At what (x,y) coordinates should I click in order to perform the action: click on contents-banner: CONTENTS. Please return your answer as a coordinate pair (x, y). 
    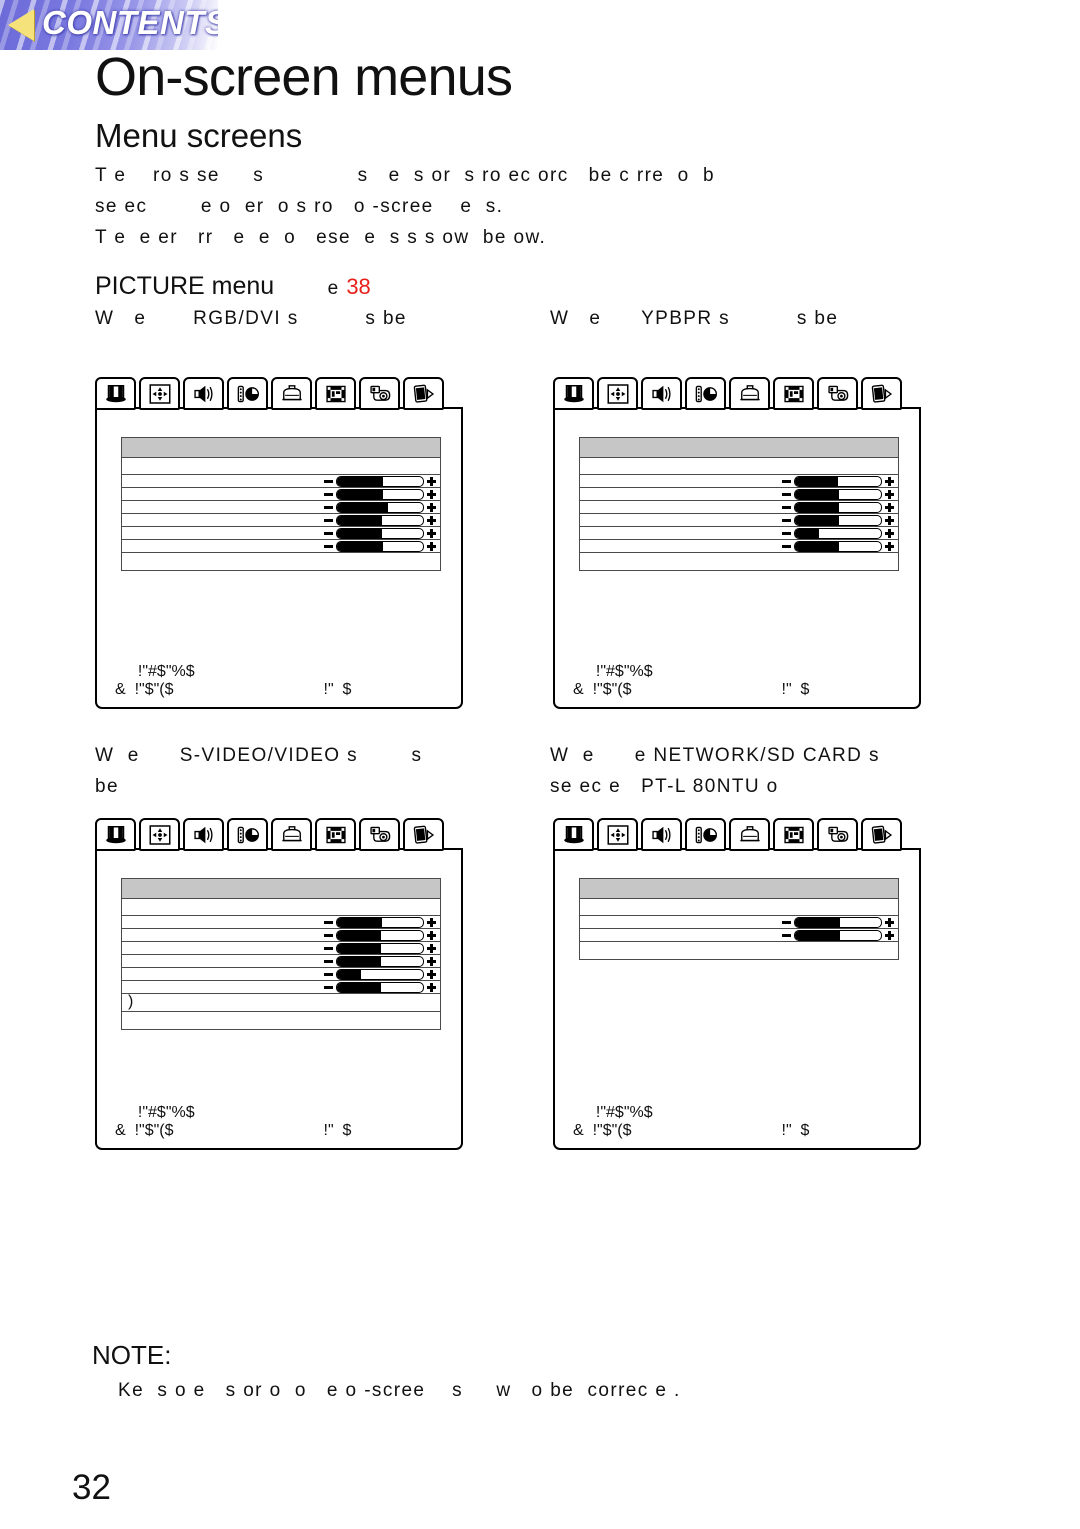
    Looking at the image, I should click on (109, 25).